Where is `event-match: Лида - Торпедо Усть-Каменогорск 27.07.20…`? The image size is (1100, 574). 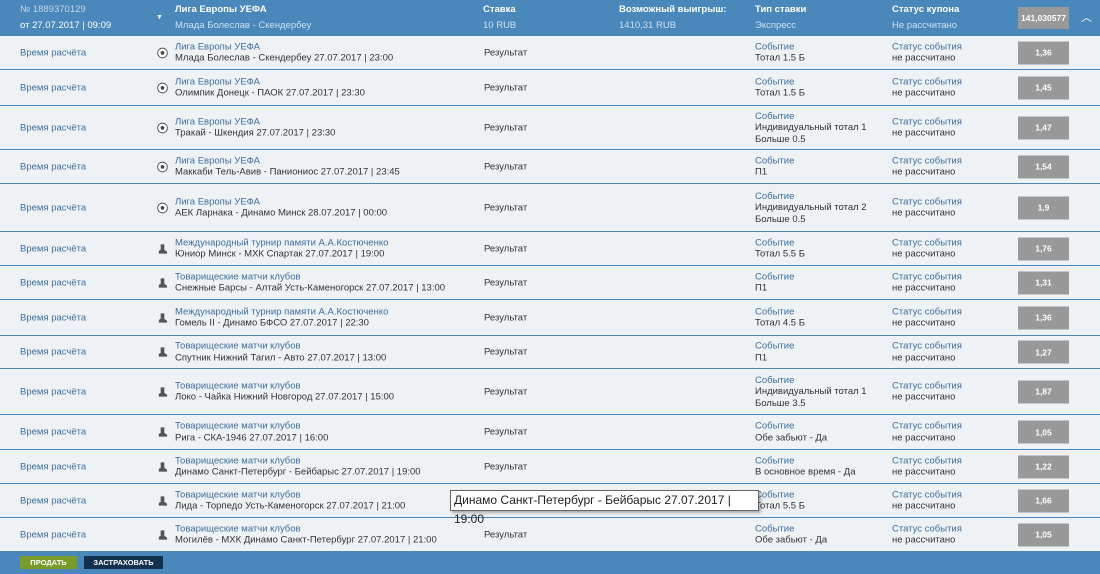 event-match: Лида - Торпедо Усть-Каменогорск 27.07.20… is located at coordinates (290, 507).